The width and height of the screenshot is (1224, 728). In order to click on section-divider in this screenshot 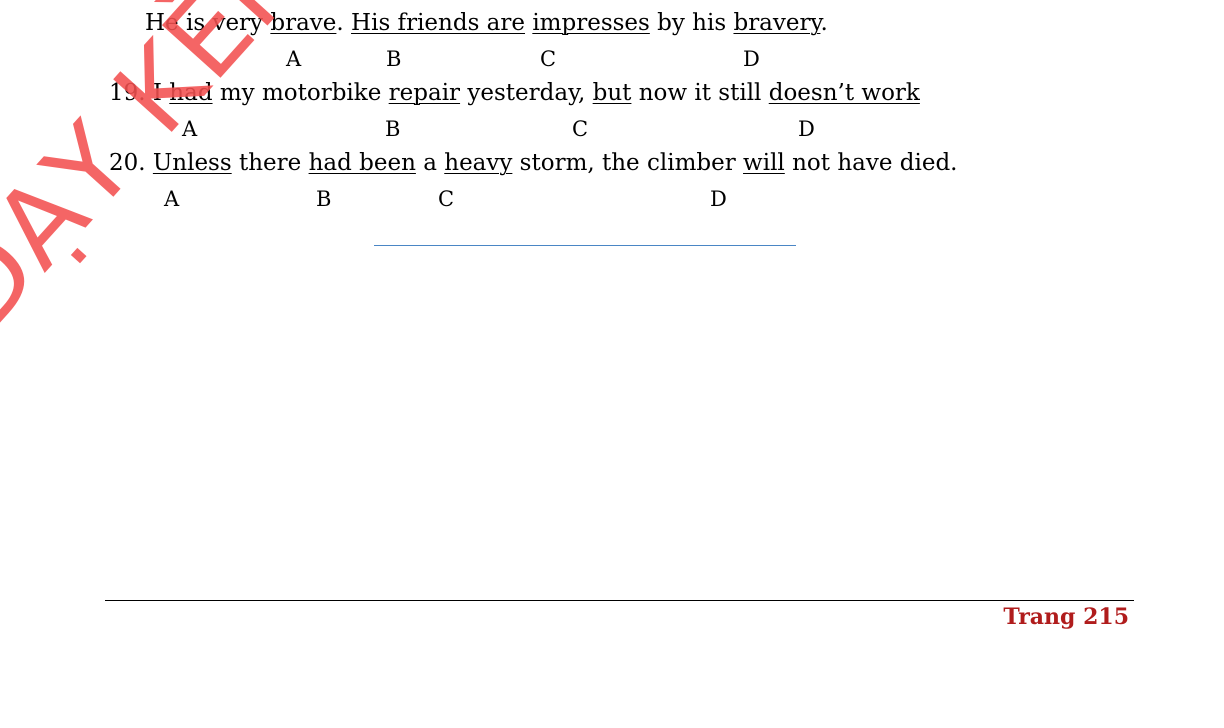, I will do `click(585, 245)`.